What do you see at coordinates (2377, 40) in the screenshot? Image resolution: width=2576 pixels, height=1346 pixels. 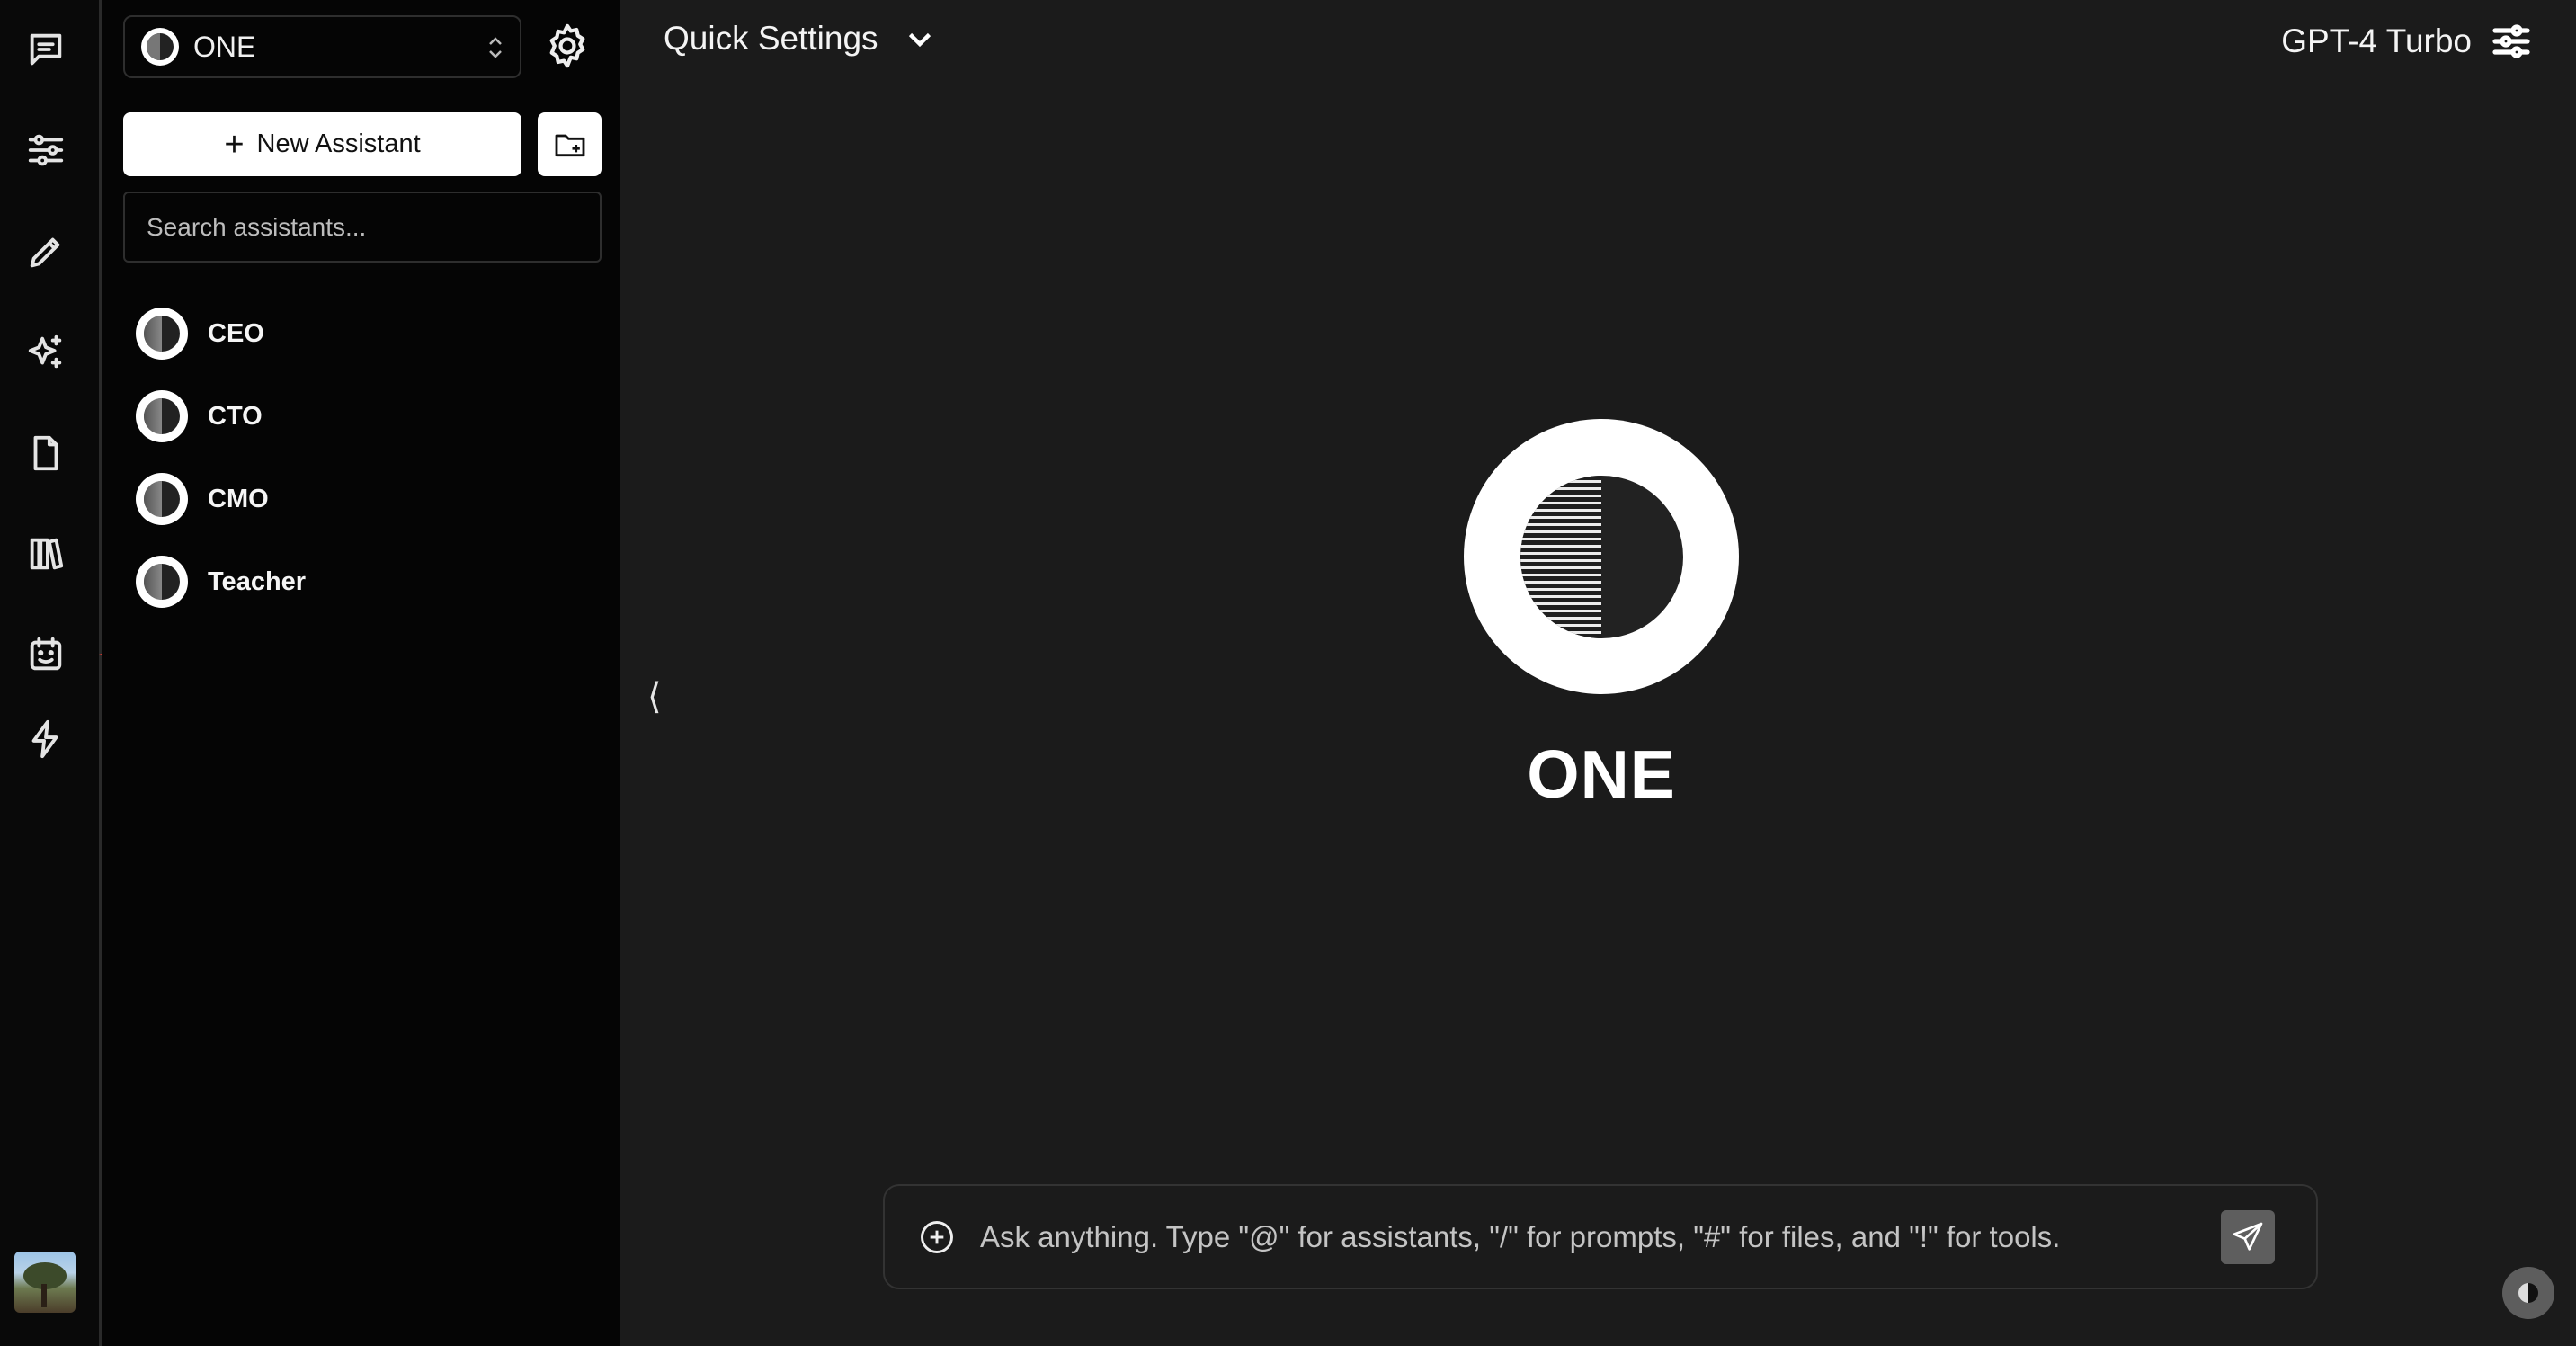 I see `model-label: GPT-4 Turbo` at bounding box center [2377, 40].